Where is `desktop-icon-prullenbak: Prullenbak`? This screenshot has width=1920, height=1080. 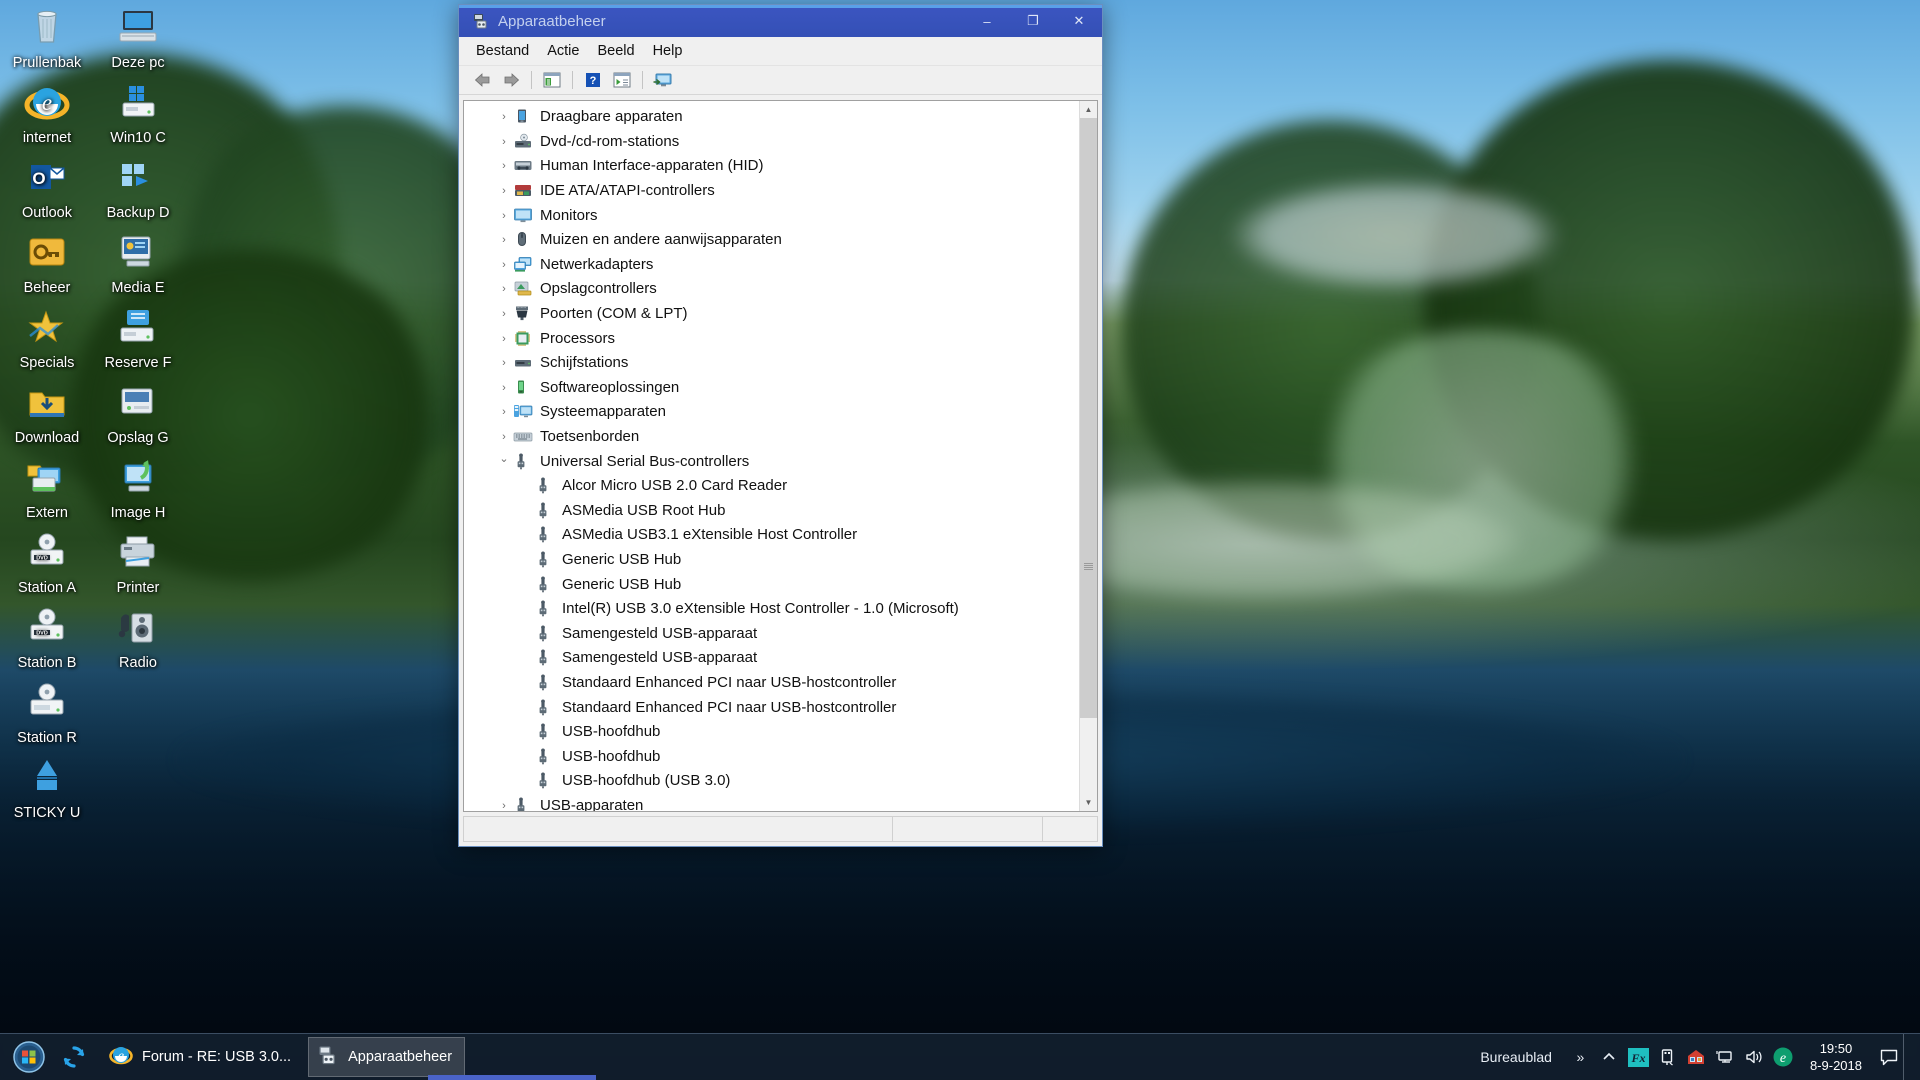 desktop-icon-prullenbak: Prullenbak is located at coordinates (47, 39).